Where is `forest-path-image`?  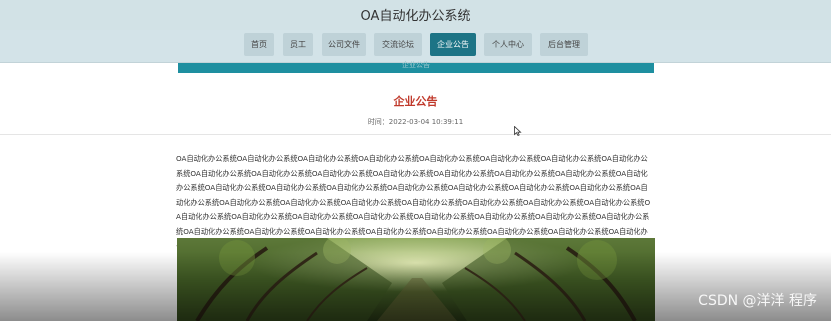
forest-path-image is located at coordinates (416, 279).